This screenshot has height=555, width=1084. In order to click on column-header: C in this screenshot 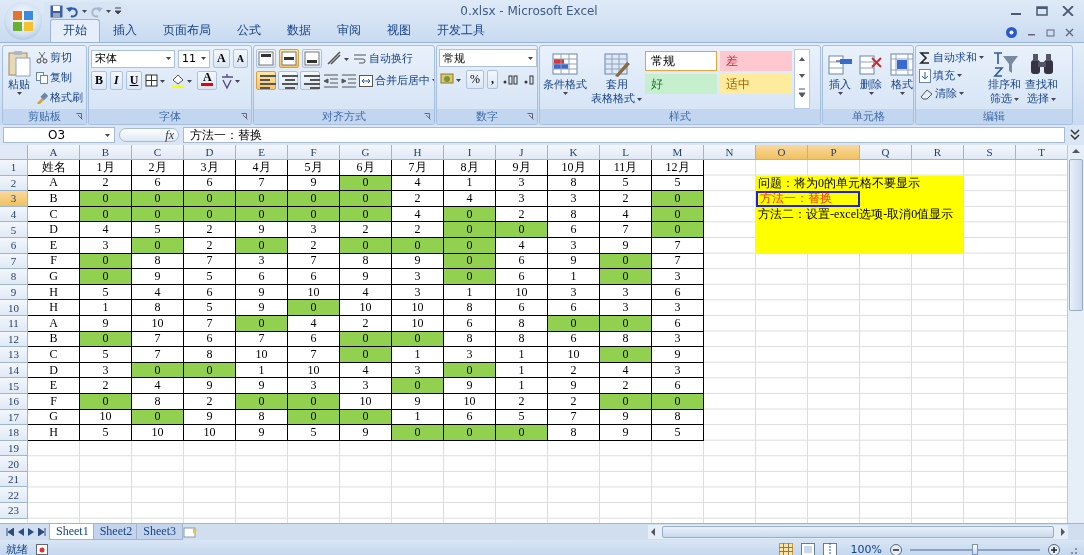, I will do `click(158, 152)`.